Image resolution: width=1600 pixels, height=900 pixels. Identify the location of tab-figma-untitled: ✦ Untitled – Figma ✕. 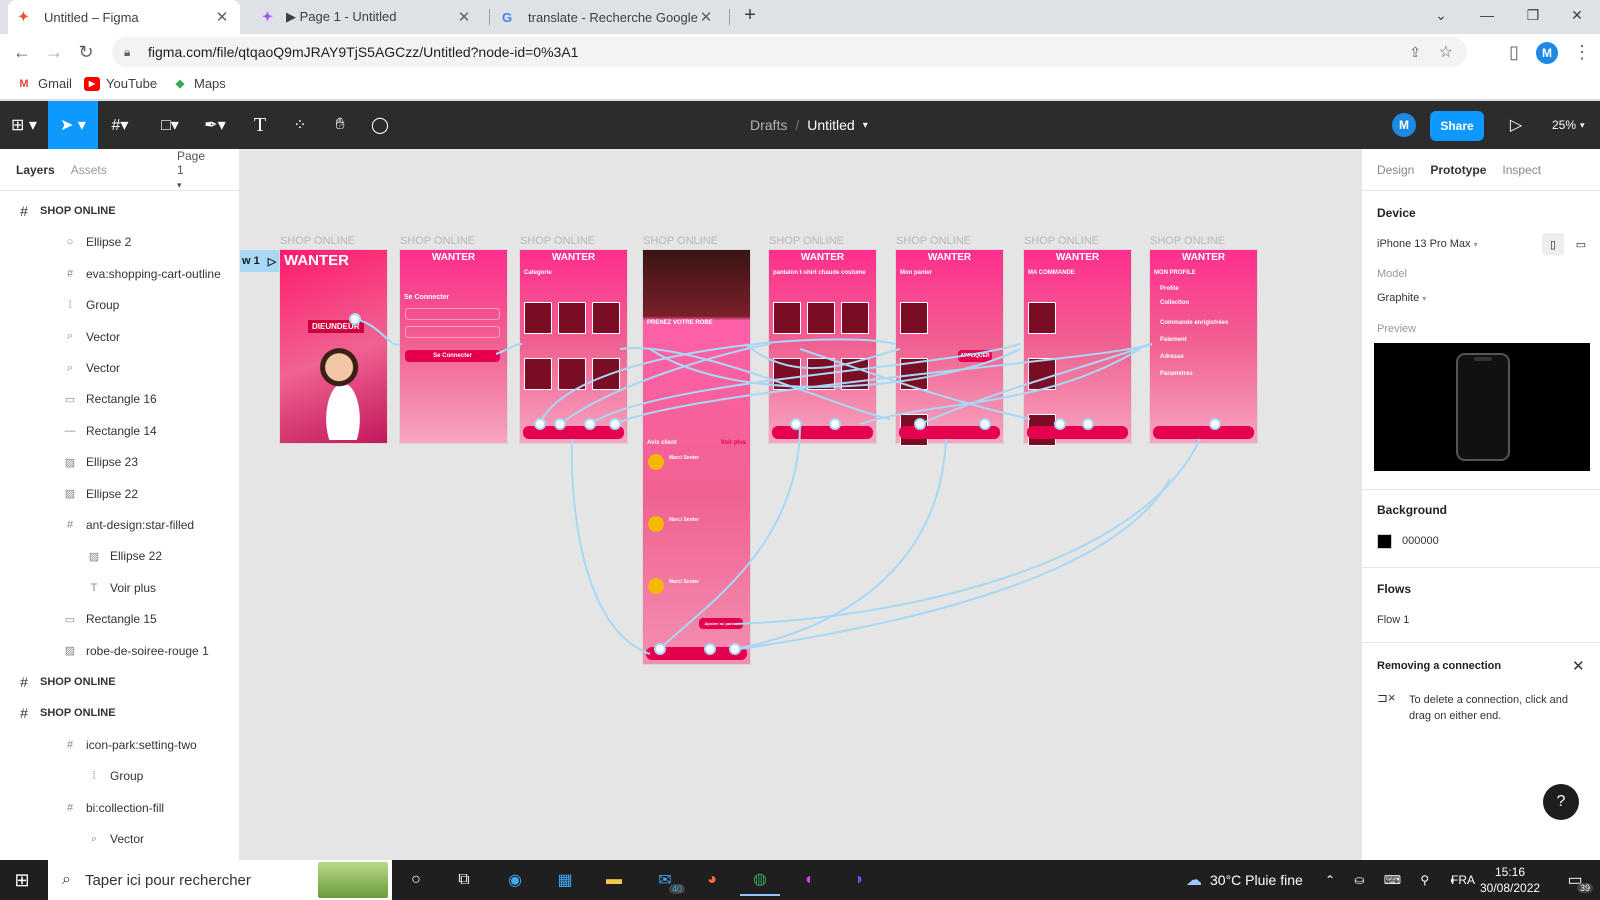
(124, 17).